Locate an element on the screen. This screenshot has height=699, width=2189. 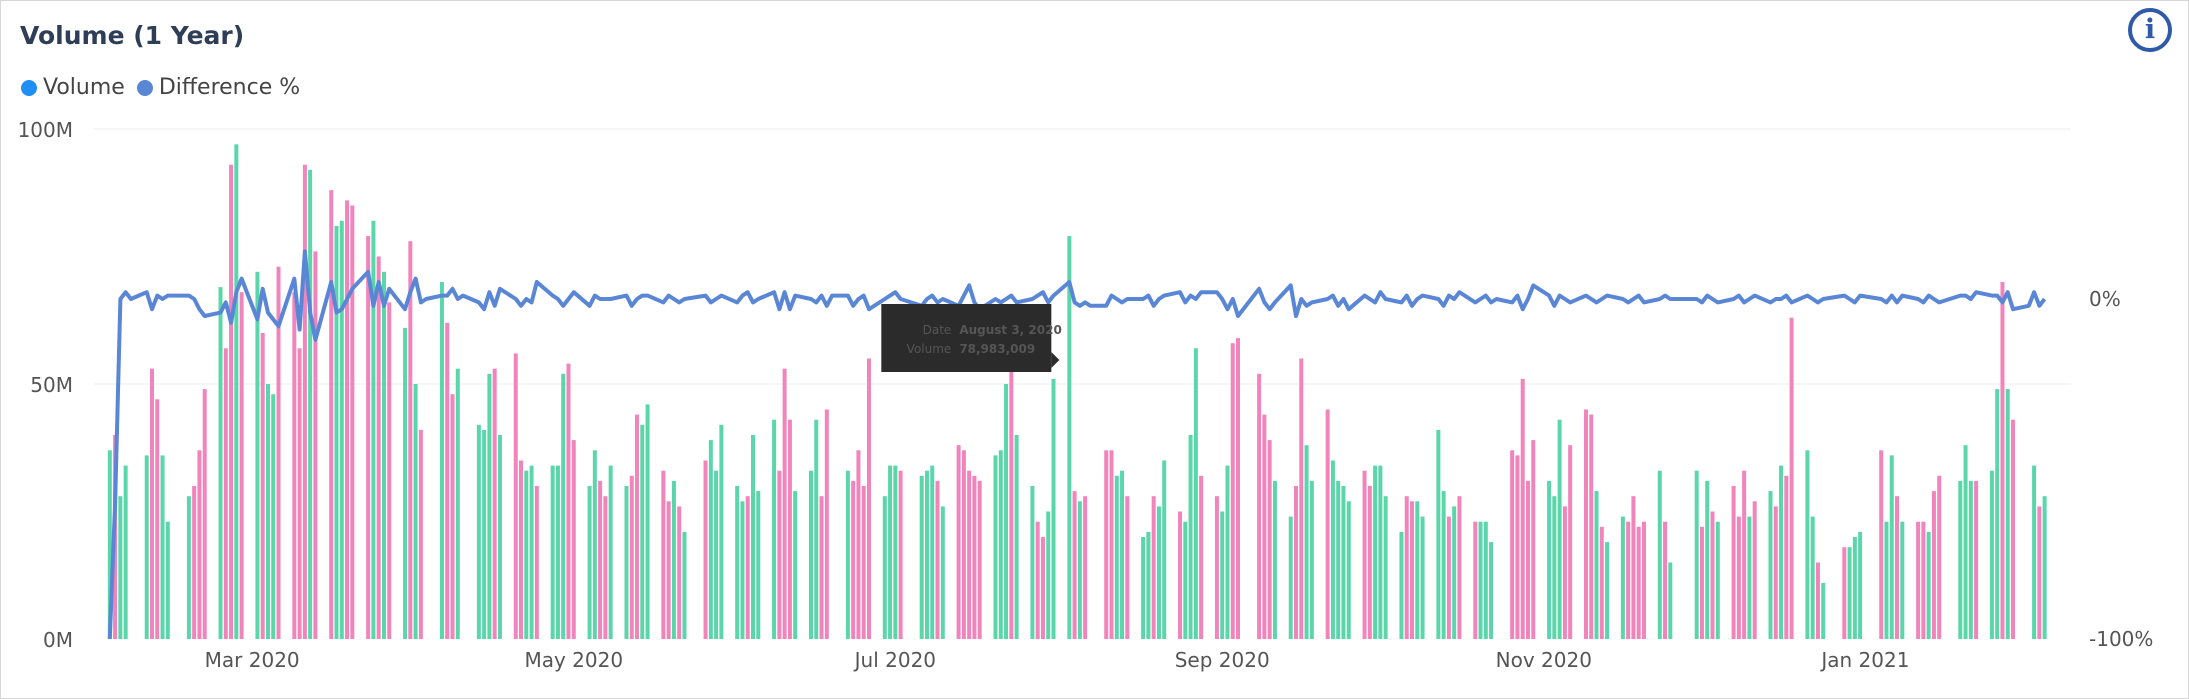
y-axis-tick-label: 100M is located at coordinates (45, 130).